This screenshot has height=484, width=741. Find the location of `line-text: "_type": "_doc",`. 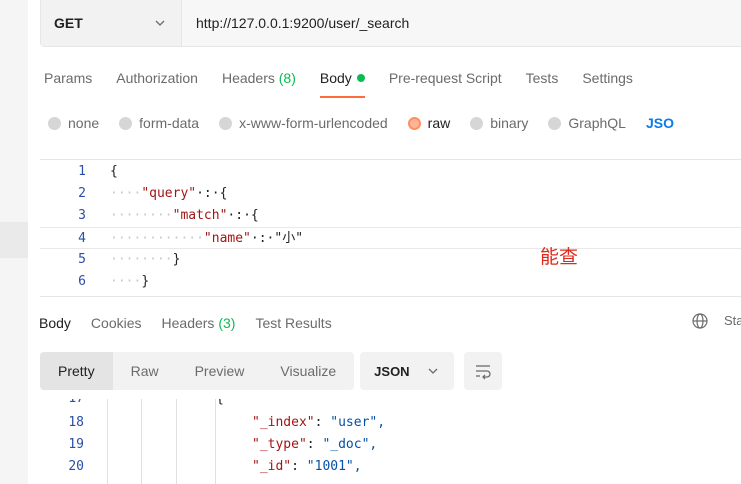

line-text: "_type": "_doc", is located at coordinates (315, 444).